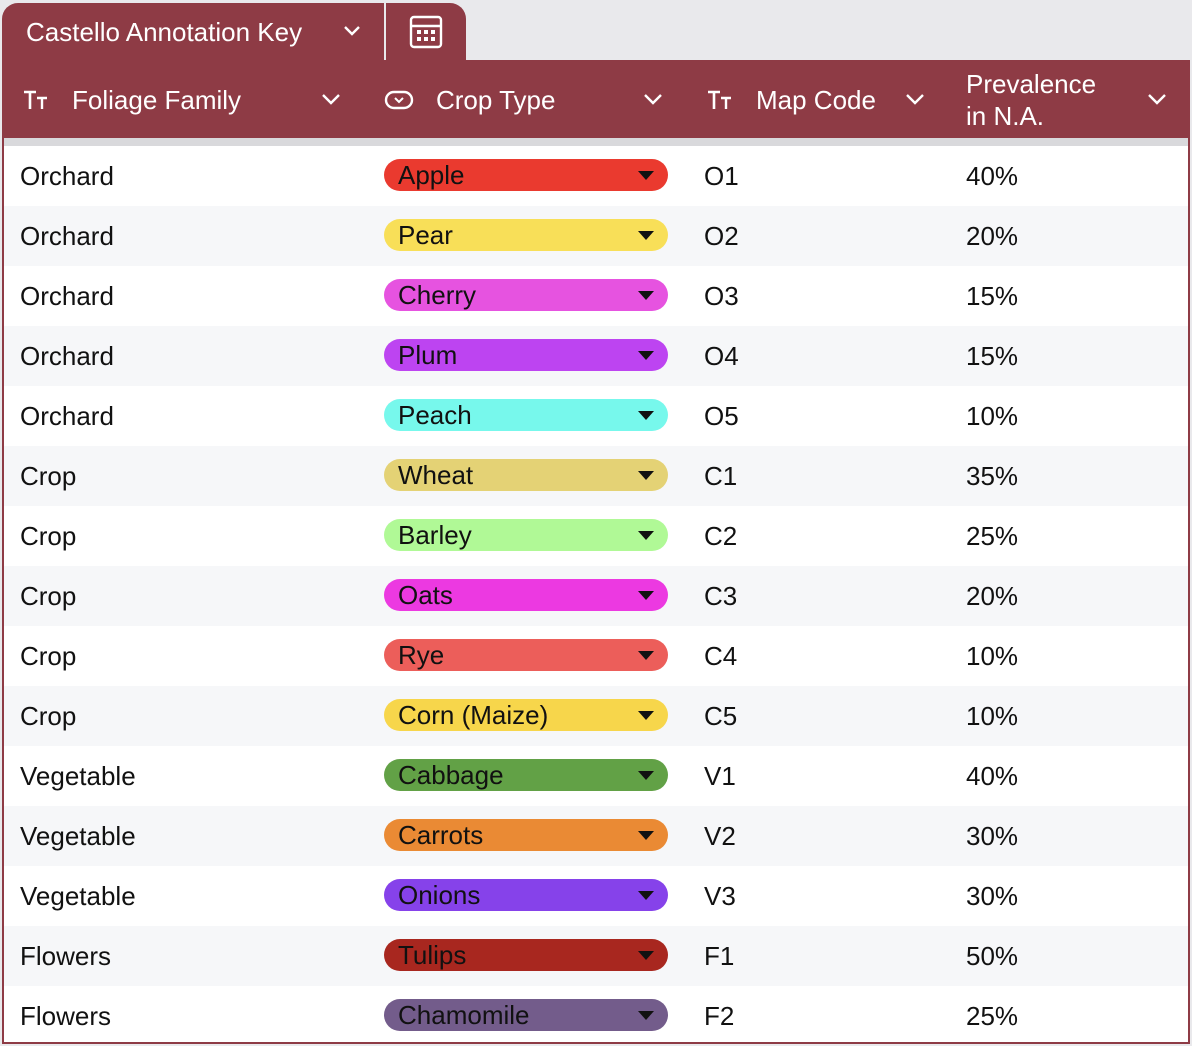 The image size is (1192, 1046). I want to click on crop-type-select: Corn (Maize), so click(526, 715).